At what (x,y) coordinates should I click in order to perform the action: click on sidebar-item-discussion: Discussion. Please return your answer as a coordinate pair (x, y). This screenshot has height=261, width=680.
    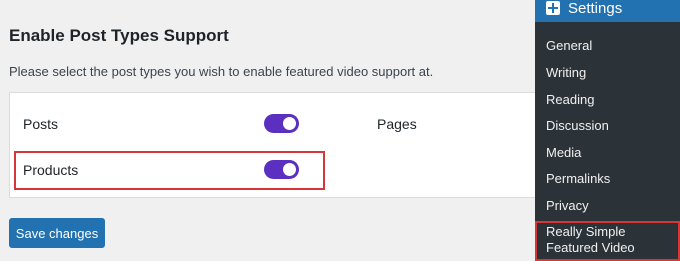
    Looking at the image, I should click on (577, 125).